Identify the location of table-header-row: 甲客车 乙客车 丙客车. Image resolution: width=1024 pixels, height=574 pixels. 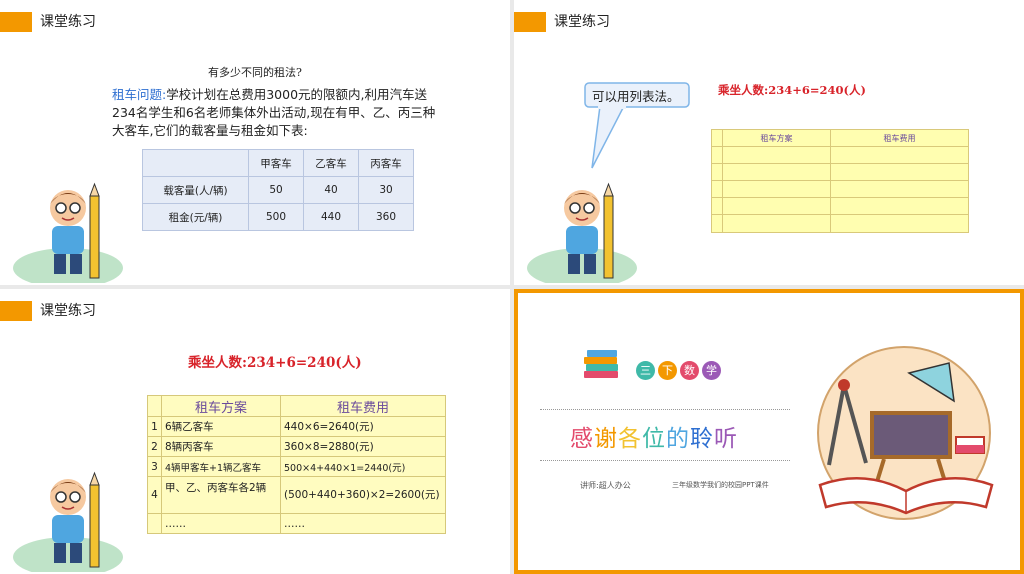
(278, 163).